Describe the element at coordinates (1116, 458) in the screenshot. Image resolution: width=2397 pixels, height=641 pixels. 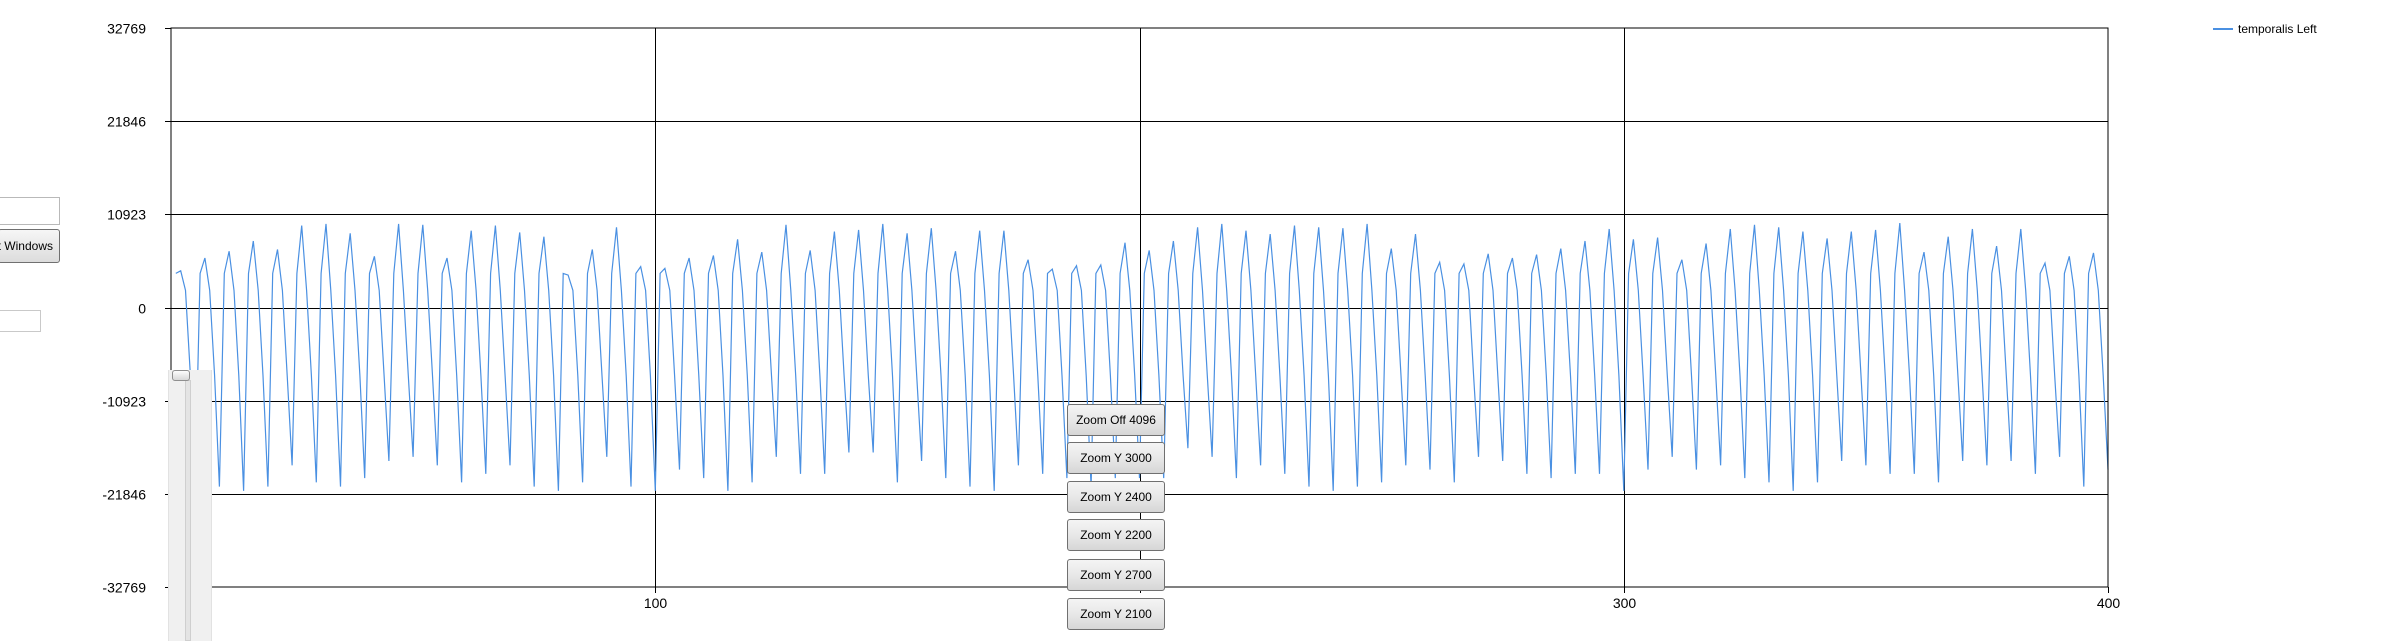
I see `zoom-y-3000-button: Zoom Y 3000` at that location.